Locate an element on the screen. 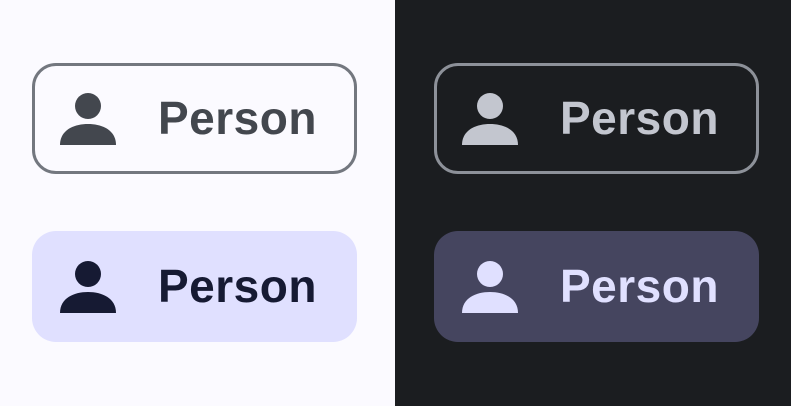 This screenshot has width=791, height=406. dark-filled-person-chip: Person is located at coordinates (596, 286).